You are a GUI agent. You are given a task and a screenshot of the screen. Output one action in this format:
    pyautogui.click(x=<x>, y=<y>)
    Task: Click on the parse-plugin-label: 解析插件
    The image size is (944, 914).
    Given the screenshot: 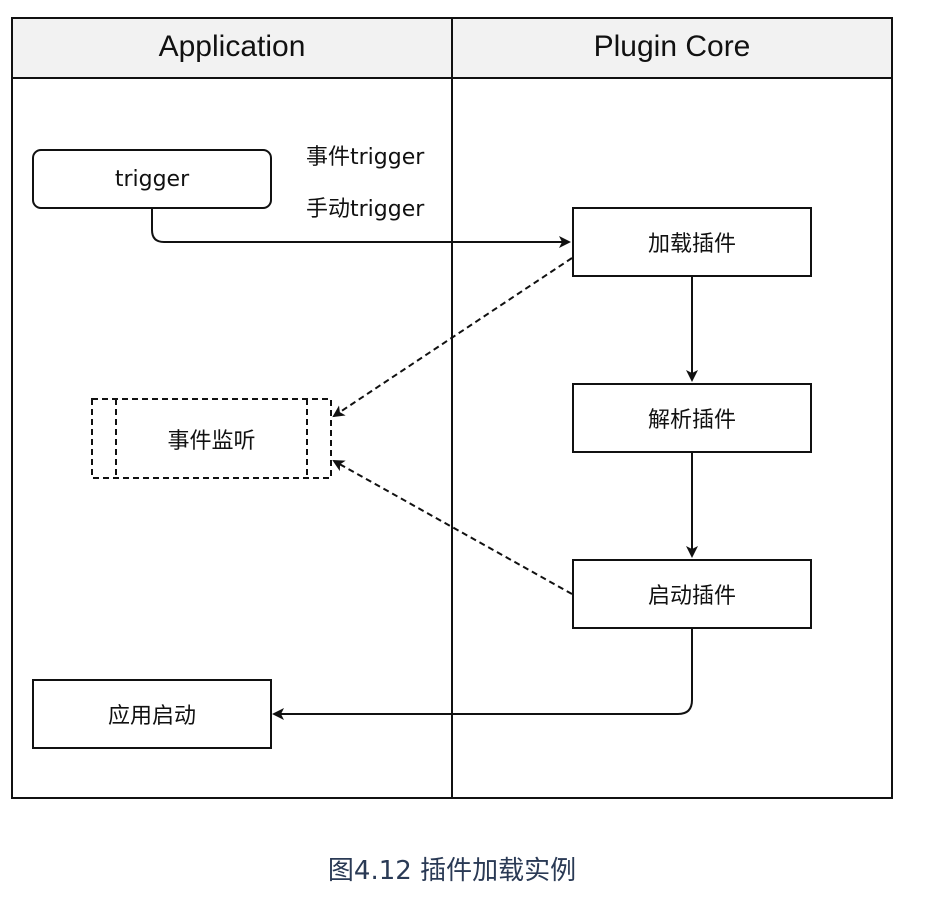 What is the action you would take?
    pyautogui.click(x=691, y=420)
    